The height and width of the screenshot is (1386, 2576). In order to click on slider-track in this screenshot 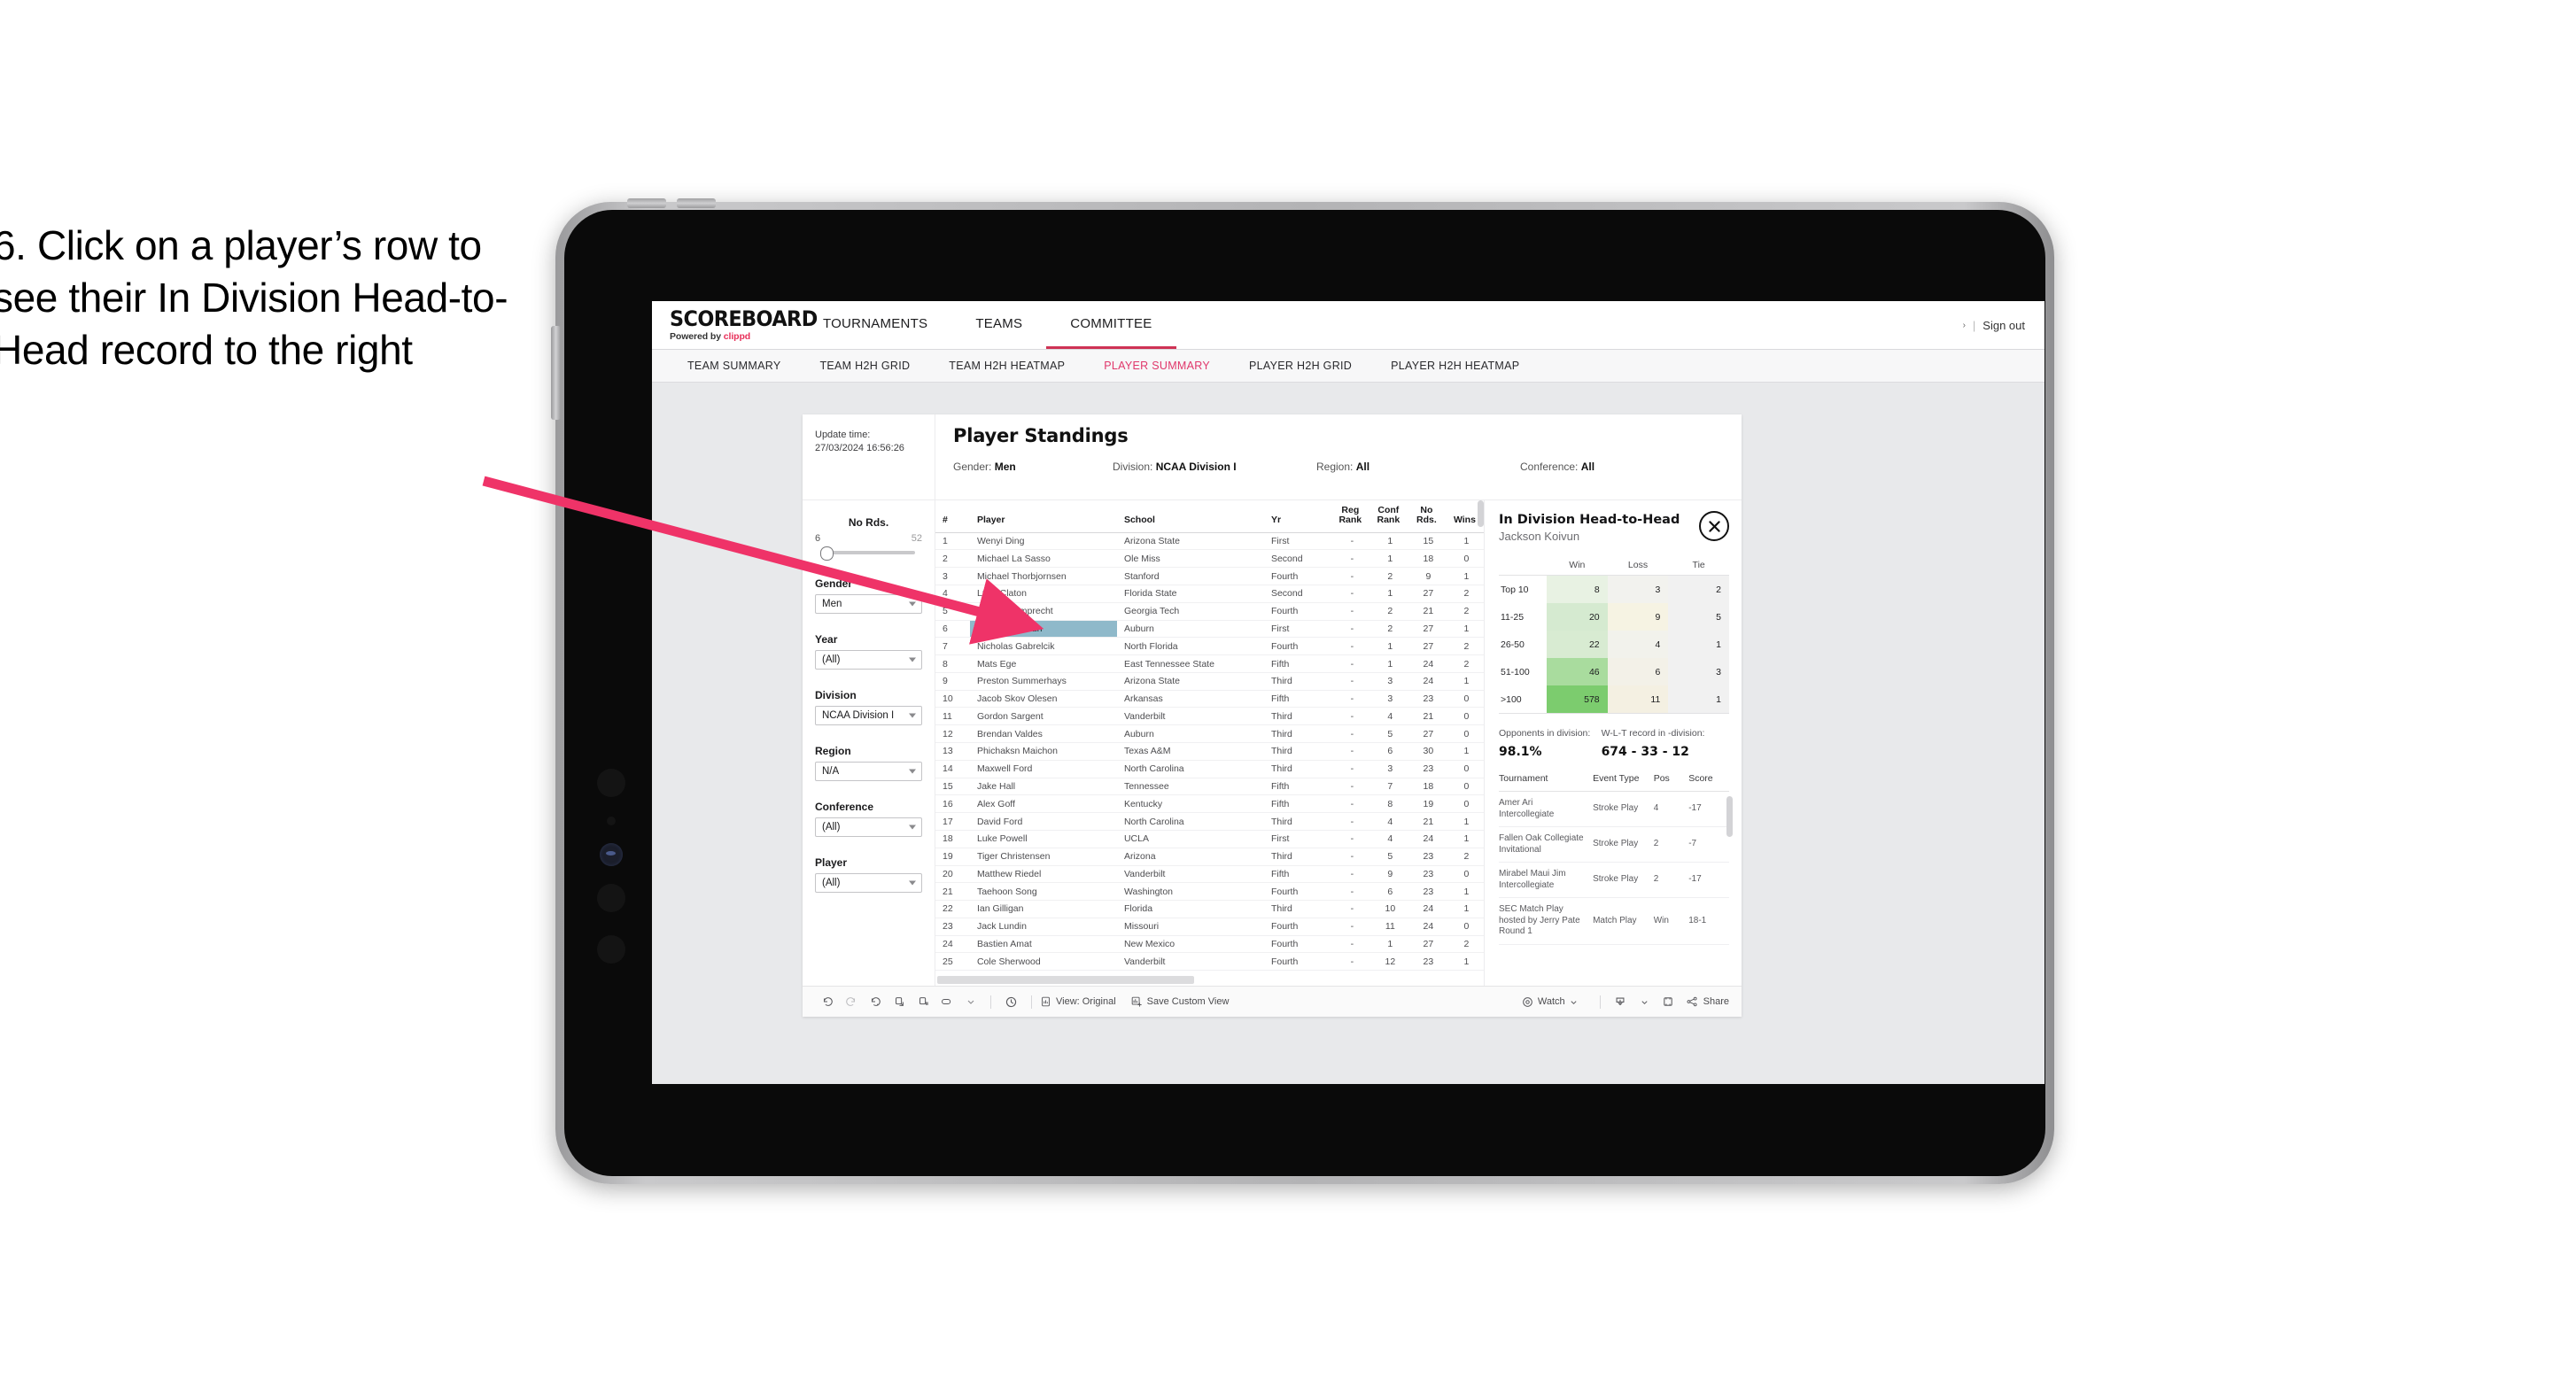, I will do `click(869, 552)`.